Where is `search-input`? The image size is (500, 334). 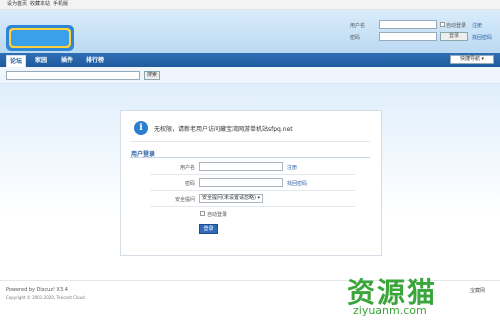 search-input is located at coordinates (73, 75).